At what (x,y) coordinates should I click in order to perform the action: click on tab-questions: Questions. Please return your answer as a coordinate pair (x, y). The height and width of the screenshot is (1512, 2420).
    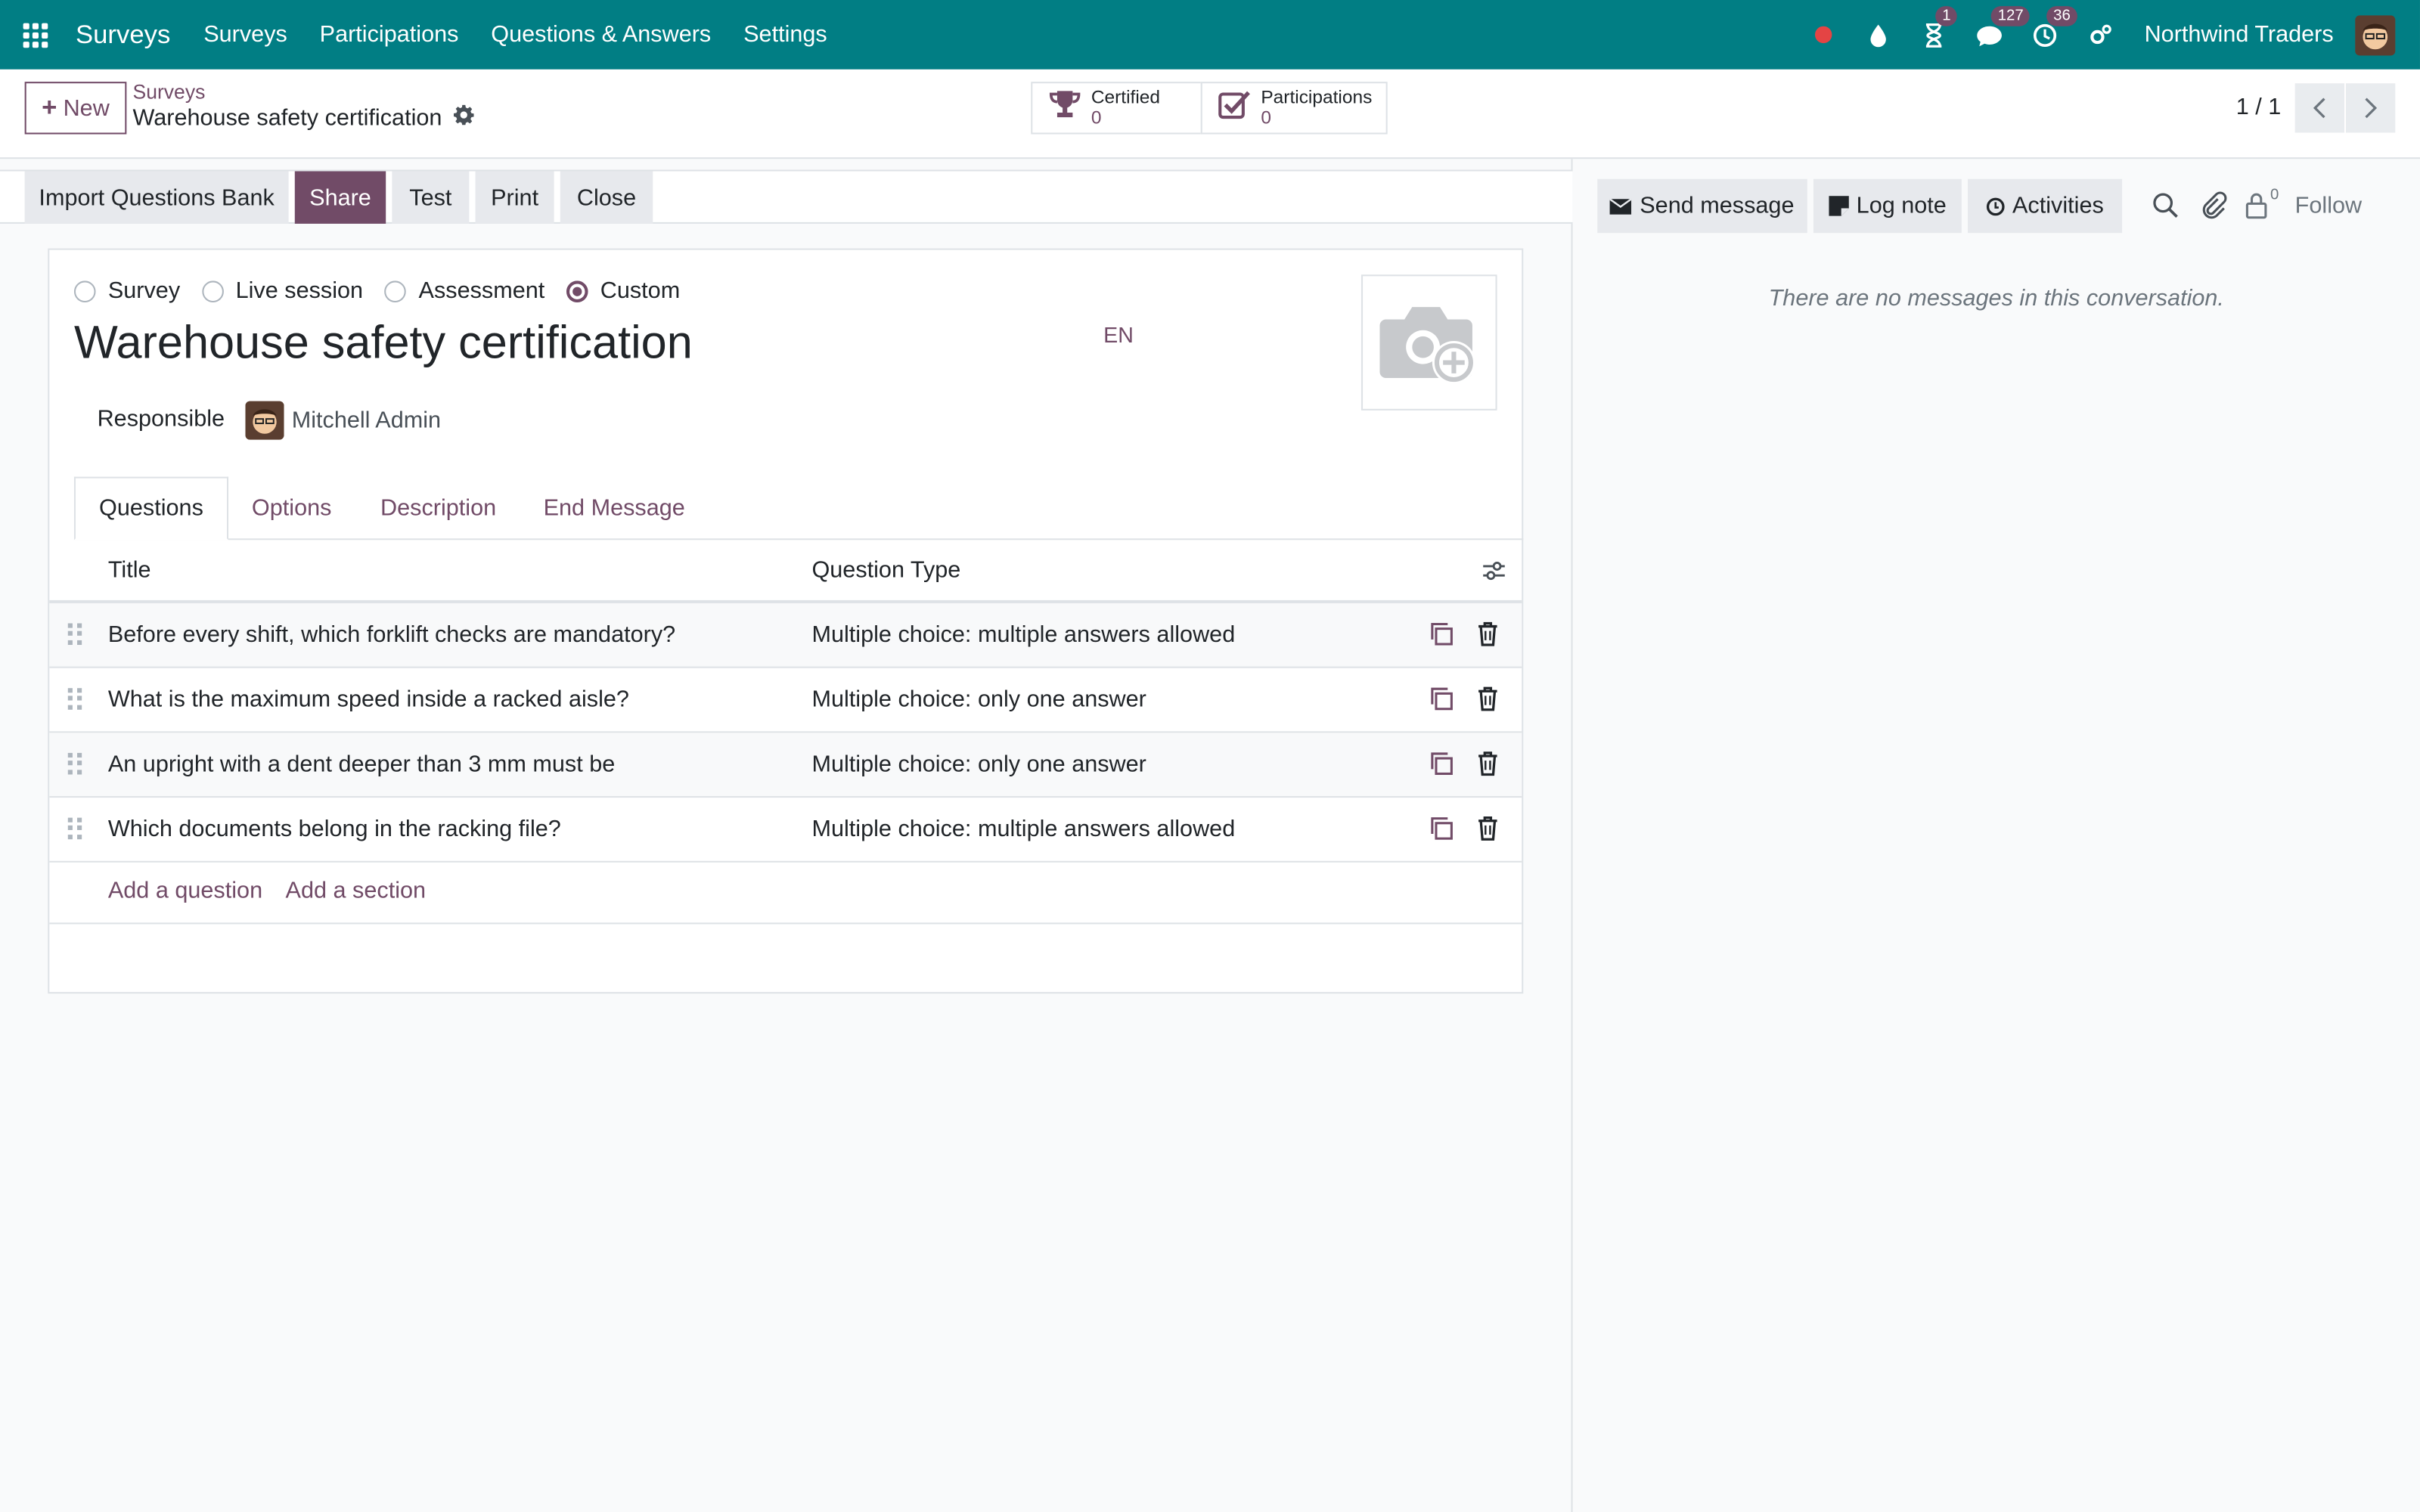
    Looking at the image, I should click on (151, 508).